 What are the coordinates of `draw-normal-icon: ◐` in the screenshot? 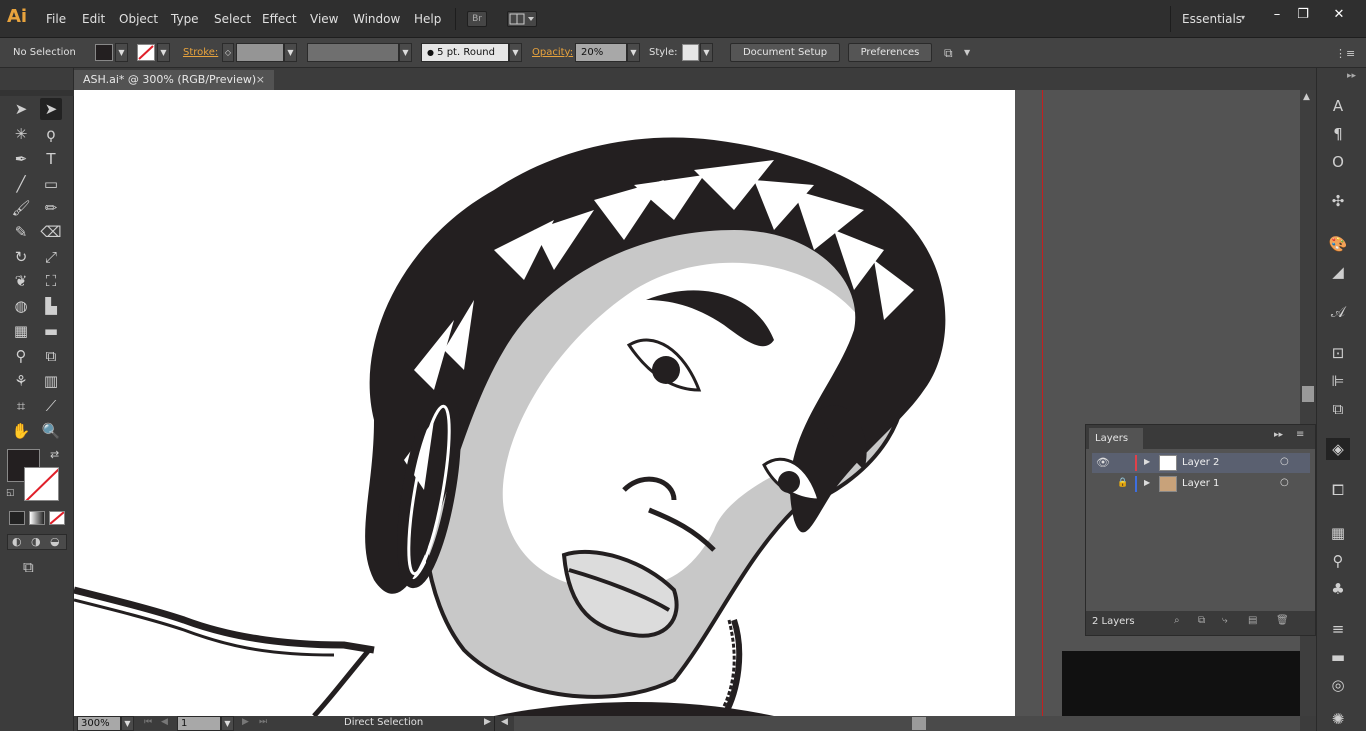 It's located at (17, 541).